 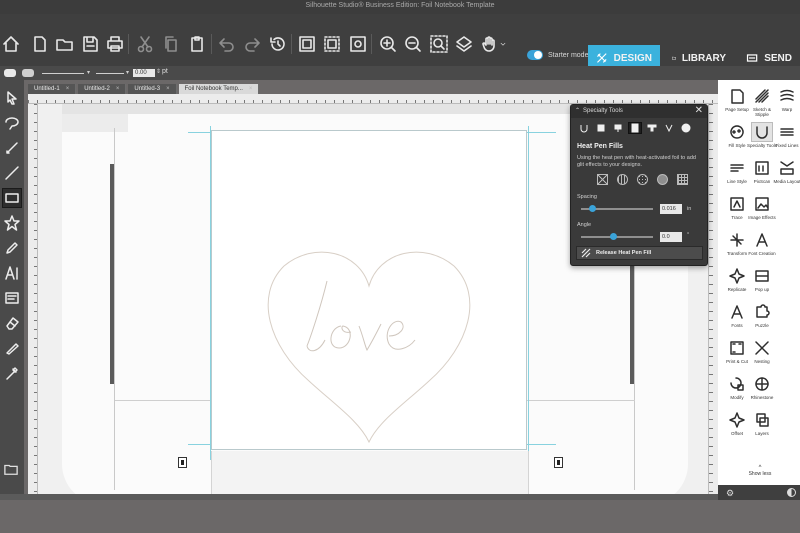 What do you see at coordinates (762, 248) in the screenshot?
I see `panel-font-creation-button: Font Creation` at bounding box center [762, 248].